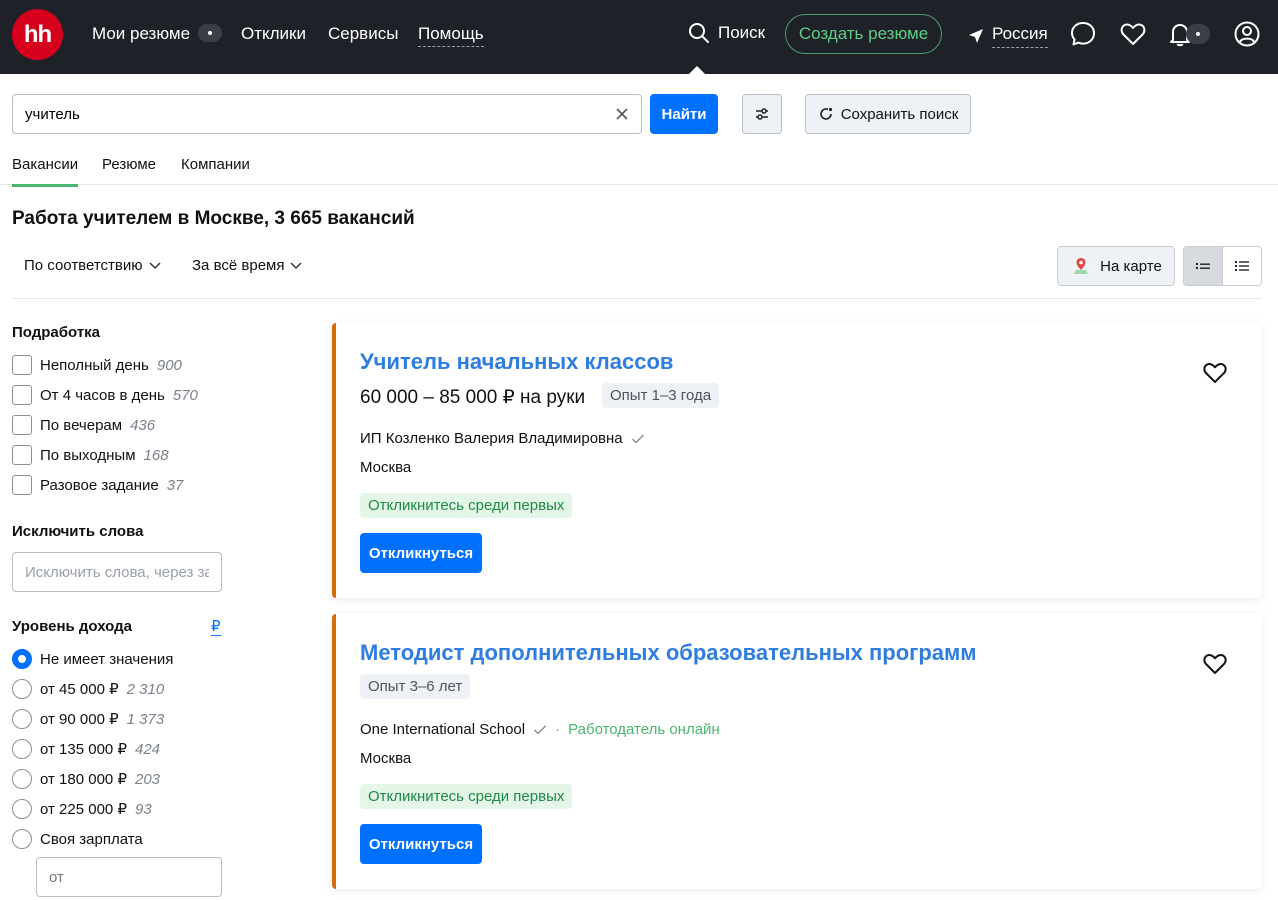 Image resolution: width=1278 pixels, height=900 pixels. I want to click on advanced-filters-button, so click(762, 114).